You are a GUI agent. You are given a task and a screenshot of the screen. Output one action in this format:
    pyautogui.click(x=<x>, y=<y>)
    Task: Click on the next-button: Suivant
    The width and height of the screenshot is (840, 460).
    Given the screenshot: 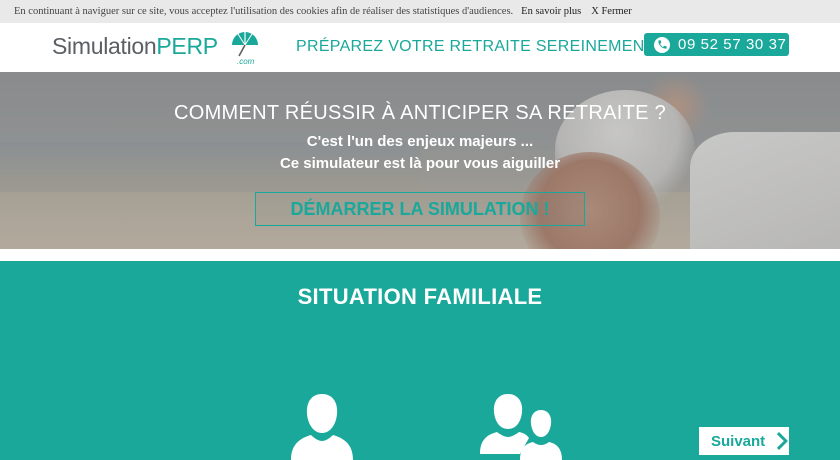 What is the action you would take?
    pyautogui.click(x=744, y=441)
    